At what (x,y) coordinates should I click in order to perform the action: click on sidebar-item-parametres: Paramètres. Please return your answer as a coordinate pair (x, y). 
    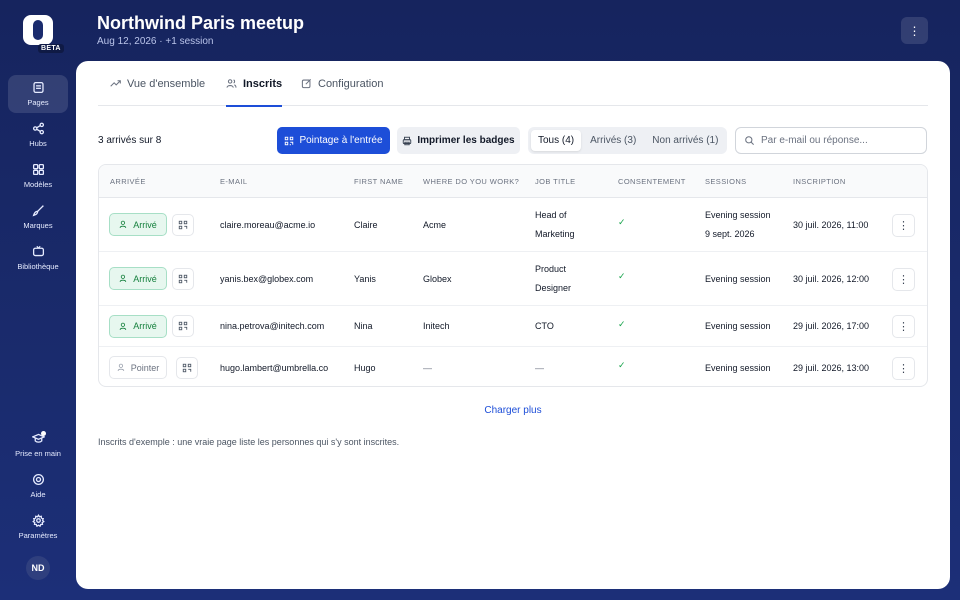
    Looking at the image, I should click on (38, 527).